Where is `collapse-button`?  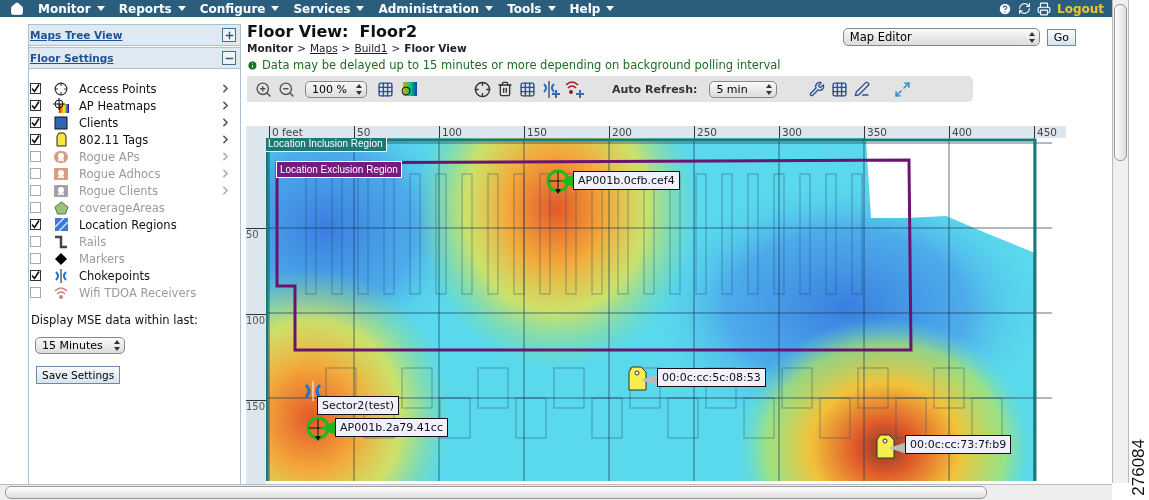 collapse-button is located at coordinates (229, 58).